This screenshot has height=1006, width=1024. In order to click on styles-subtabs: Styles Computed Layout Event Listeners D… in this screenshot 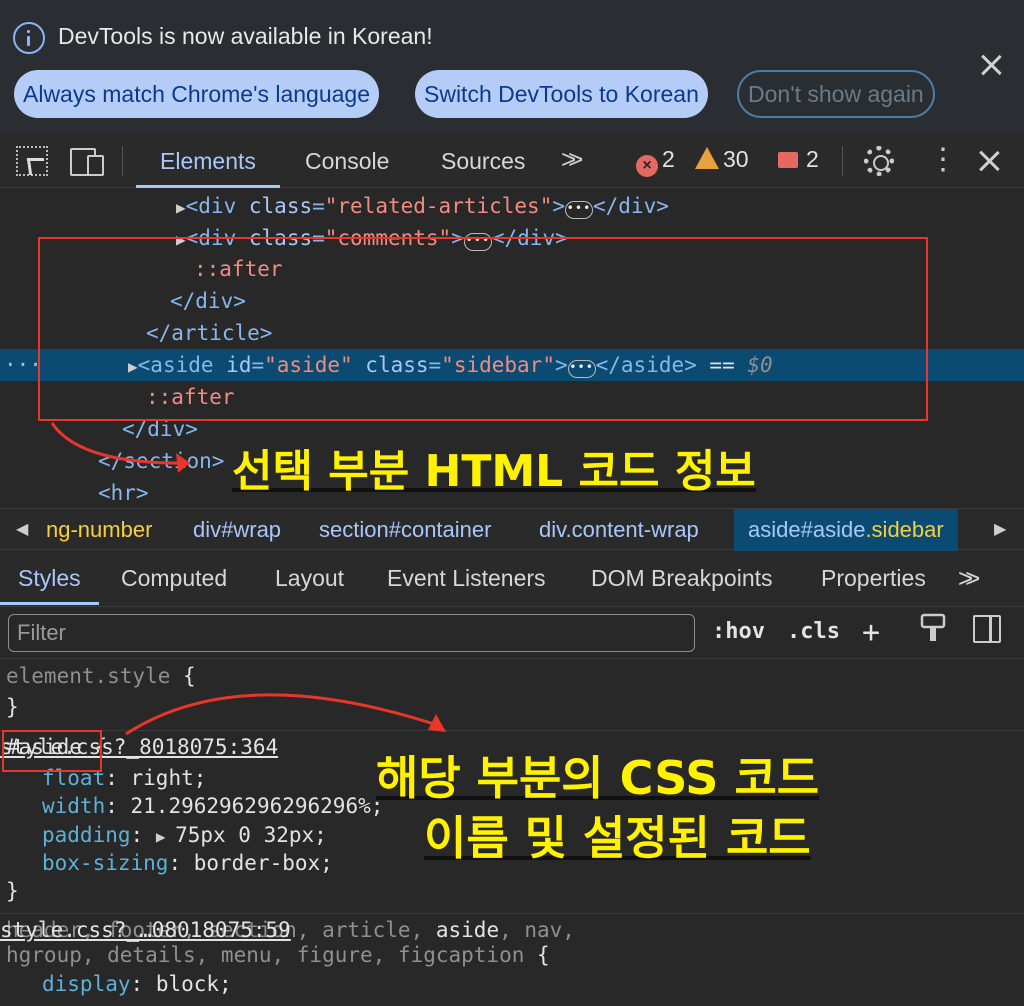, I will do `click(512, 579)`.